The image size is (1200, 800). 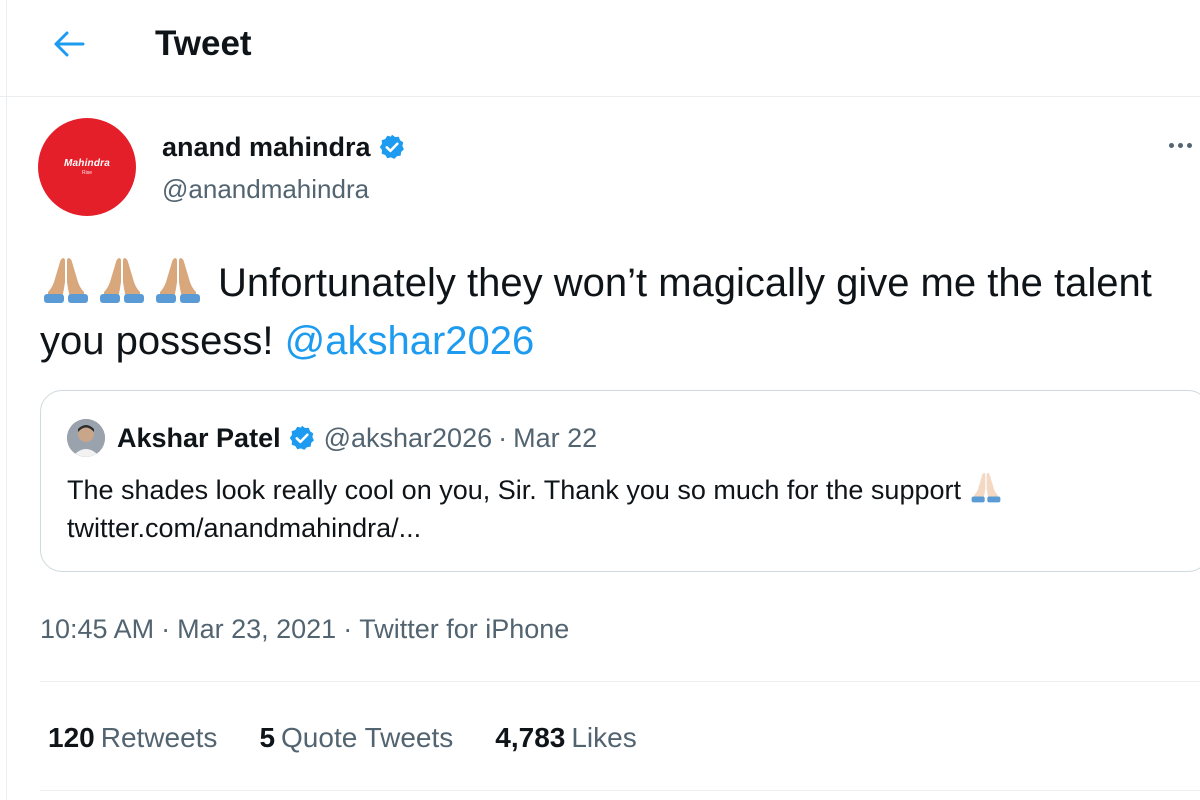 I want to click on quoted-author-avatar, so click(x=86, y=438).